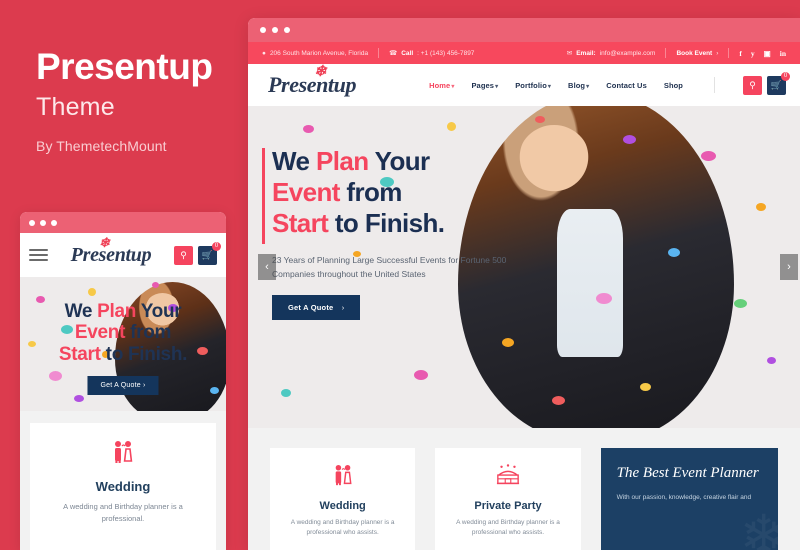 This screenshot has width=800, height=550. Describe the element at coordinates (216, 246) in the screenshot. I see `mobile-cart-badge: 0` at that location.